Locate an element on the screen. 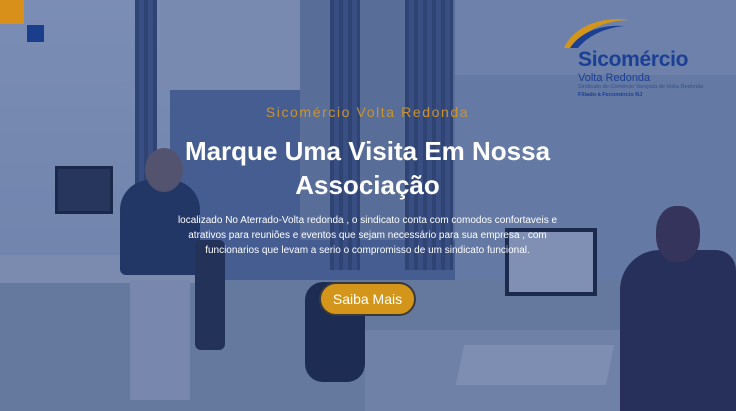  logo-federation: Filiado à Fecomércio RJ is located at coordinates (610, 95).